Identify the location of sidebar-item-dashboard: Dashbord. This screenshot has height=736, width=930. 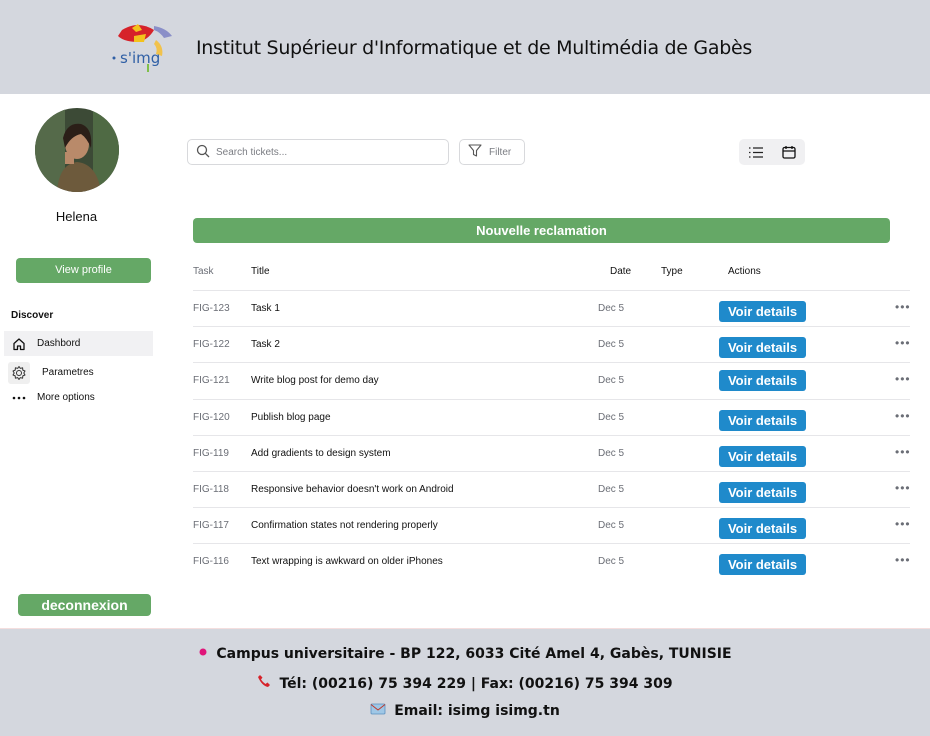
(78, 343).